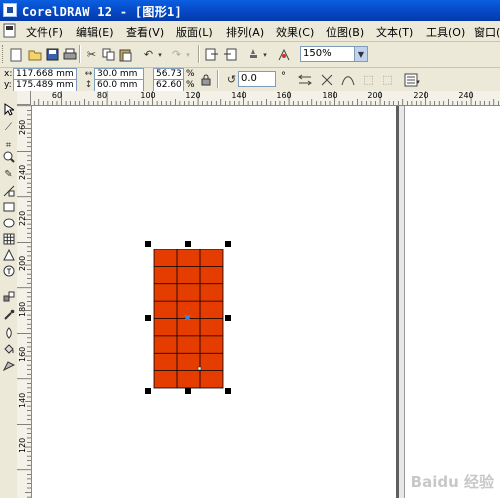 The width and height of the screenshot is (500, 498). I want to click on shape-tool-icon: ⟋, so click(8, 127).